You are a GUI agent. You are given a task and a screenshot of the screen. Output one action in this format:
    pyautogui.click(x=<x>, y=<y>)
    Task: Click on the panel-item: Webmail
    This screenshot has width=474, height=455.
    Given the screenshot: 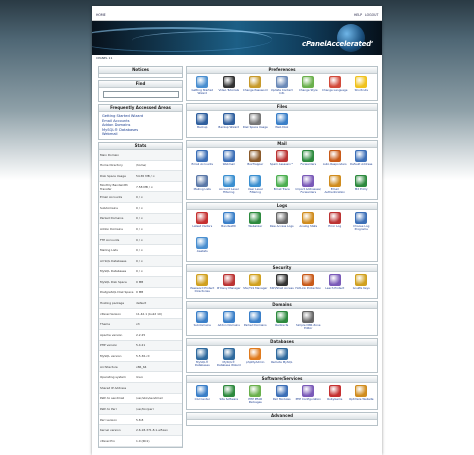 What is the action you would take?
    pyautogui.click(x=229, y=161)
    